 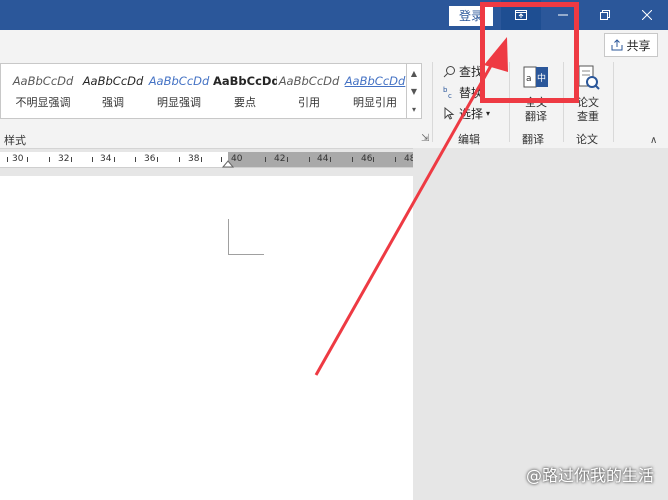 What do you see at coordinates (43, 102) in the screenshot?
I see `style-name: 不明显强调` at bounding box center [43, 102].